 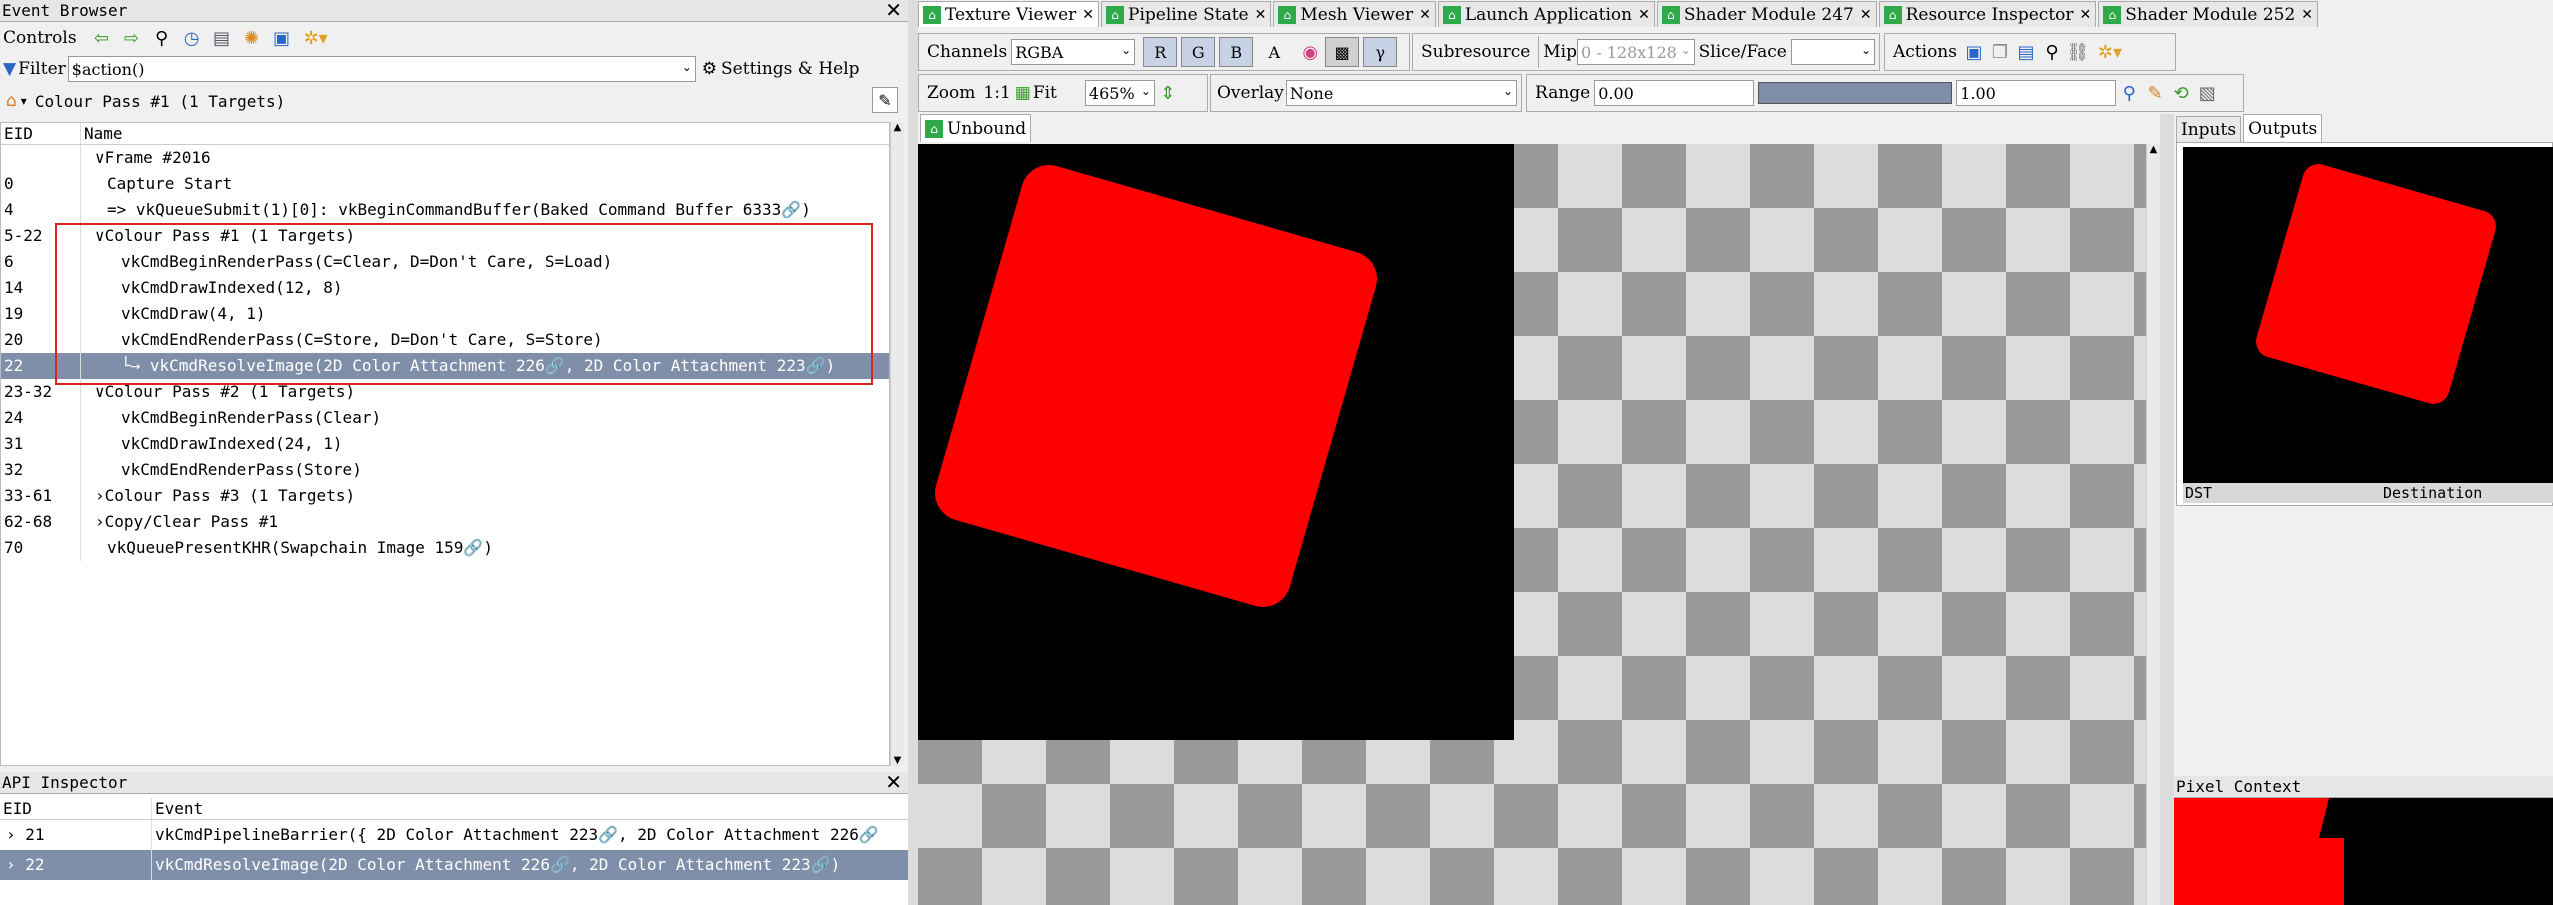 What do you see at coordinates (1380, 52) in the screenshot?
I see `gamma-toggle: γ` at bounding box center [1380, 52].